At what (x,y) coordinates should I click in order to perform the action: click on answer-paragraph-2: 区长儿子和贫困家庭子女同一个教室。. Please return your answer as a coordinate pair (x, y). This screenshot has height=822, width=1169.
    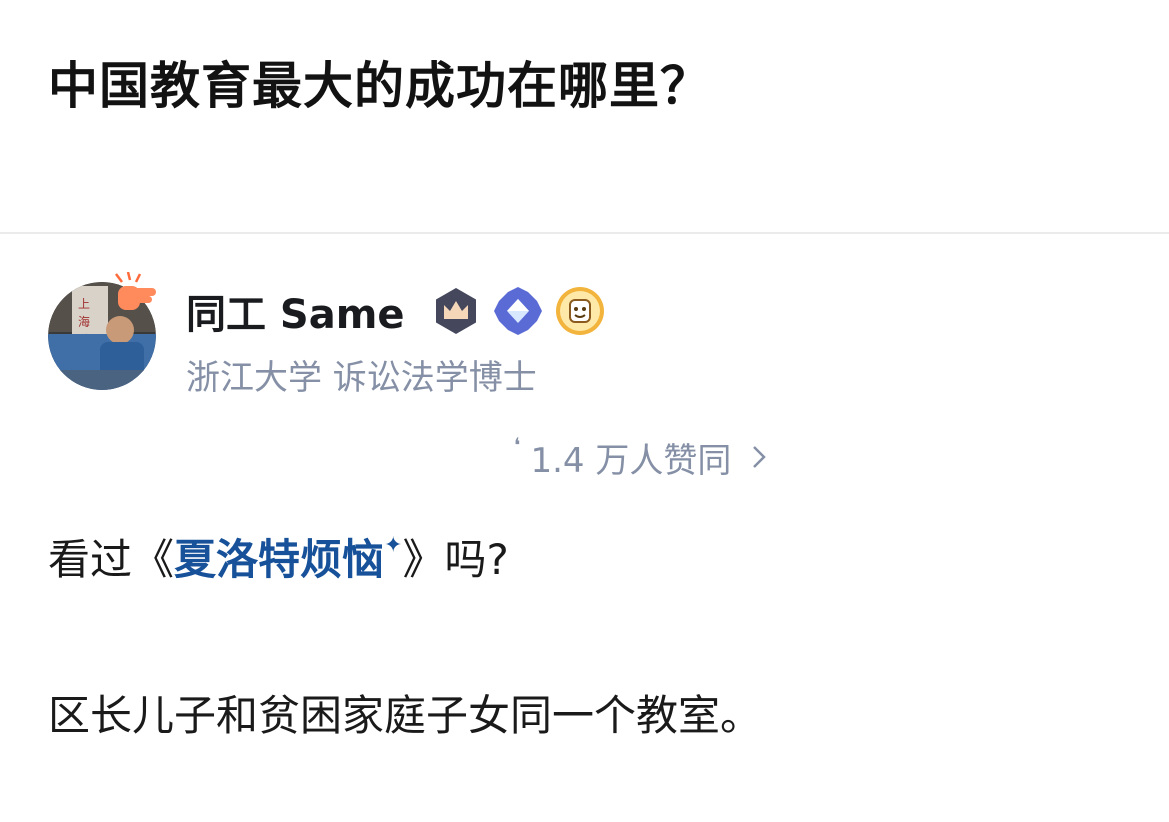
    Looking at the image, I should click on (405, 715).